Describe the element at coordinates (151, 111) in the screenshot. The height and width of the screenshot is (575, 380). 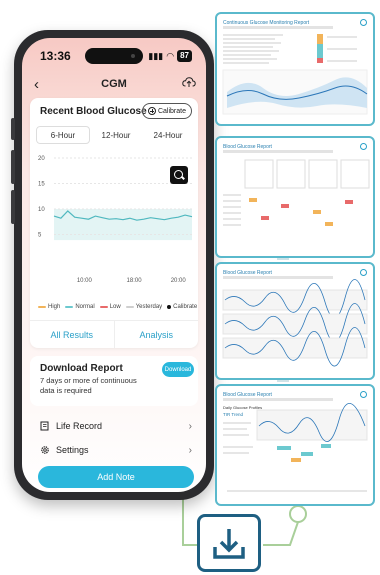
I see `plus-circle-icon` at that location.